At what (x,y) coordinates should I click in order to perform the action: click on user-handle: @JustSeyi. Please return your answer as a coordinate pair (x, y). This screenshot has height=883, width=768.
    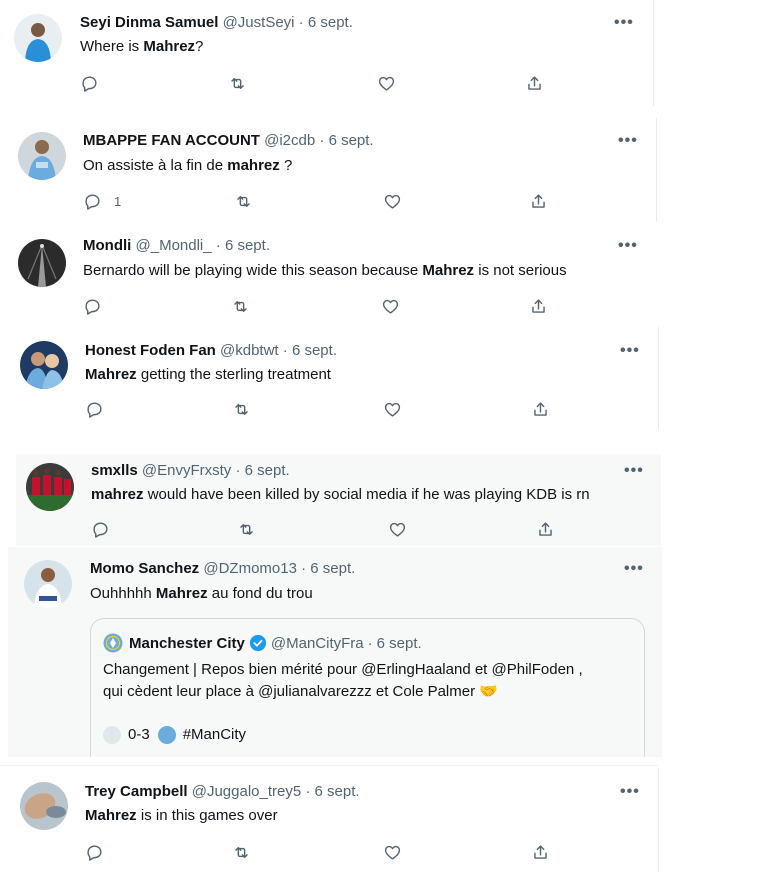
    Looking at the image, I should click on (259, 22).